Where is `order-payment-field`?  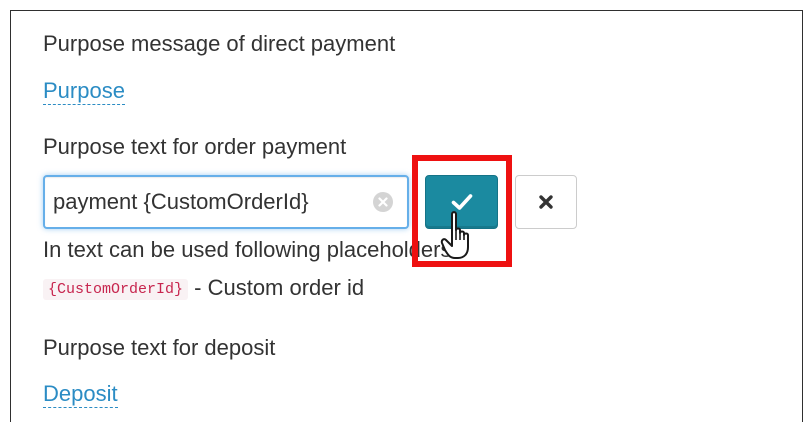 order-payment-field is located at coordinates (226, 202).